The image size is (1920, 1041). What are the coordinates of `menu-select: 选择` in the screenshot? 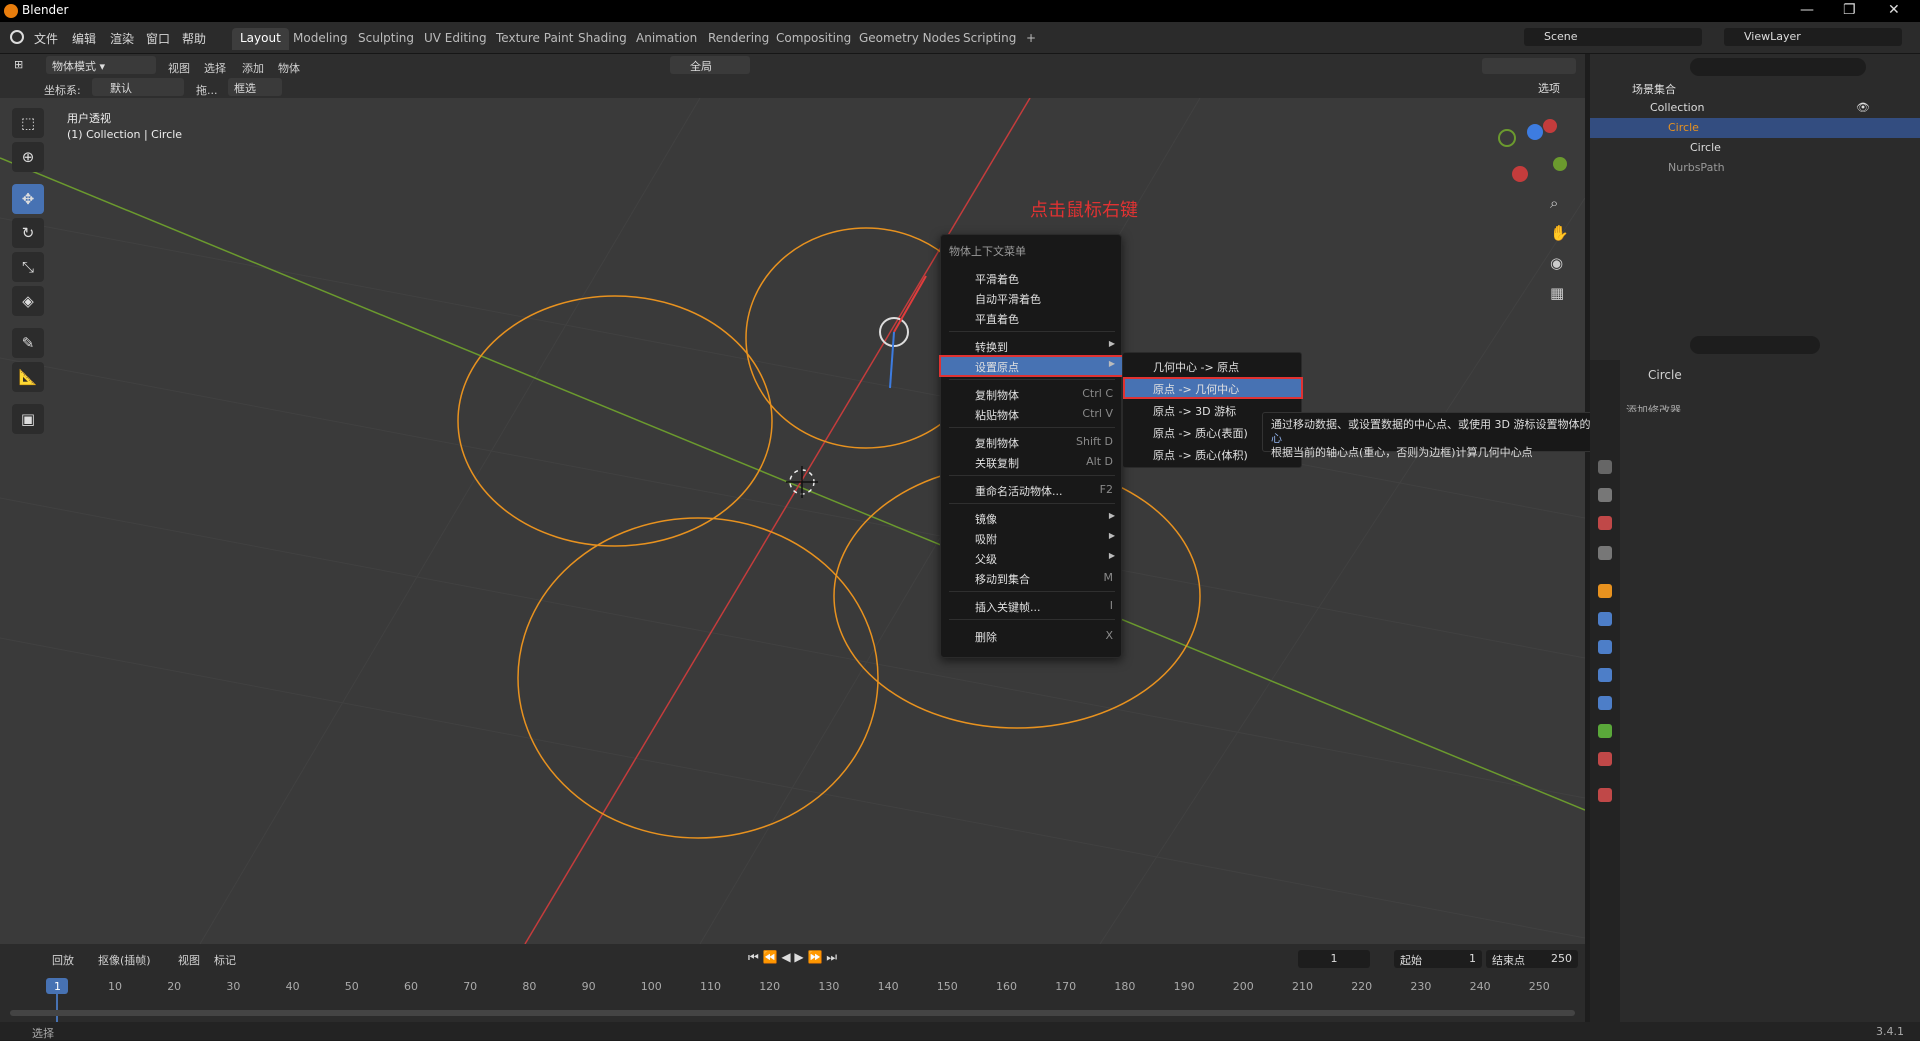 It's located at (215, 68).